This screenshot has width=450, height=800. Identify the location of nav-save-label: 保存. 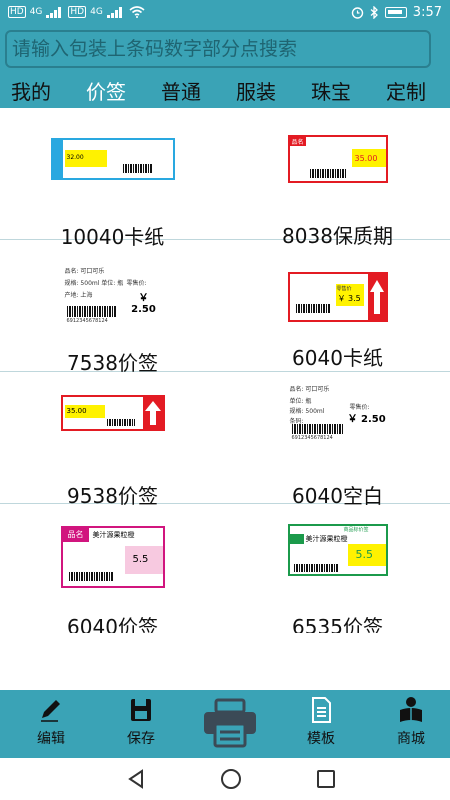
(141, 739).